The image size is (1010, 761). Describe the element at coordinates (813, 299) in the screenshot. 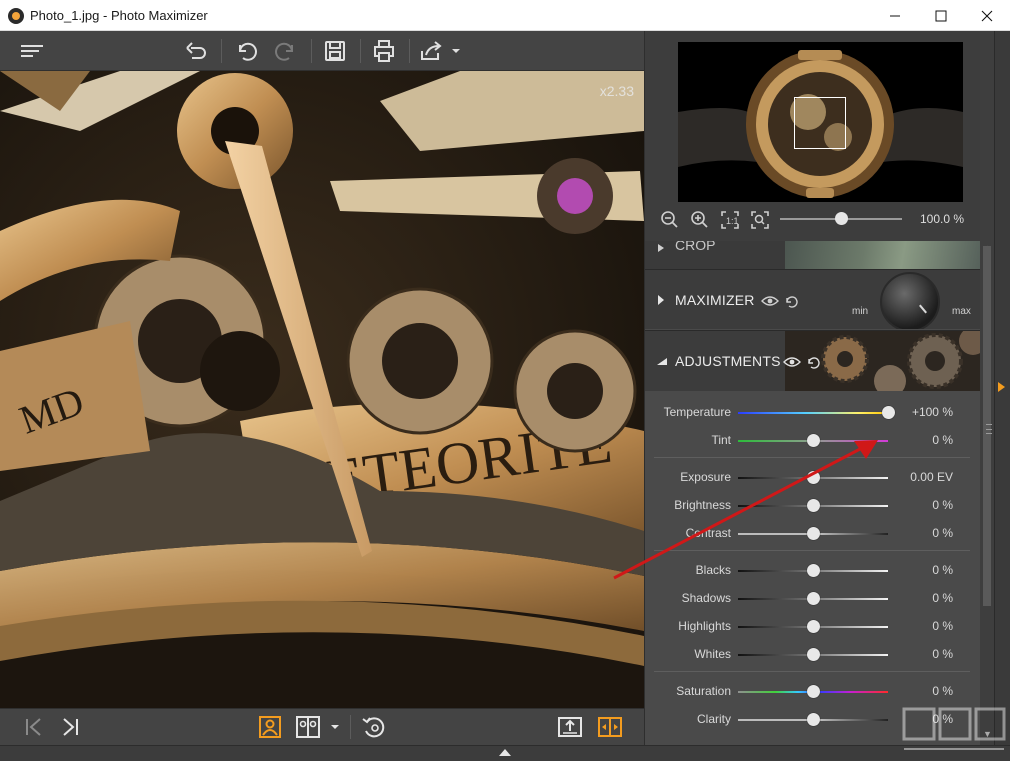

I see `maximizer-section-header: MAXIMIZER min max` at that location.